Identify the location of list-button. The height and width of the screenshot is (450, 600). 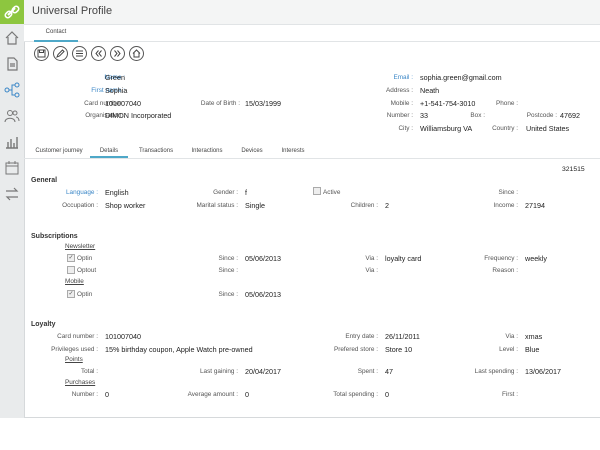
(79, 53).